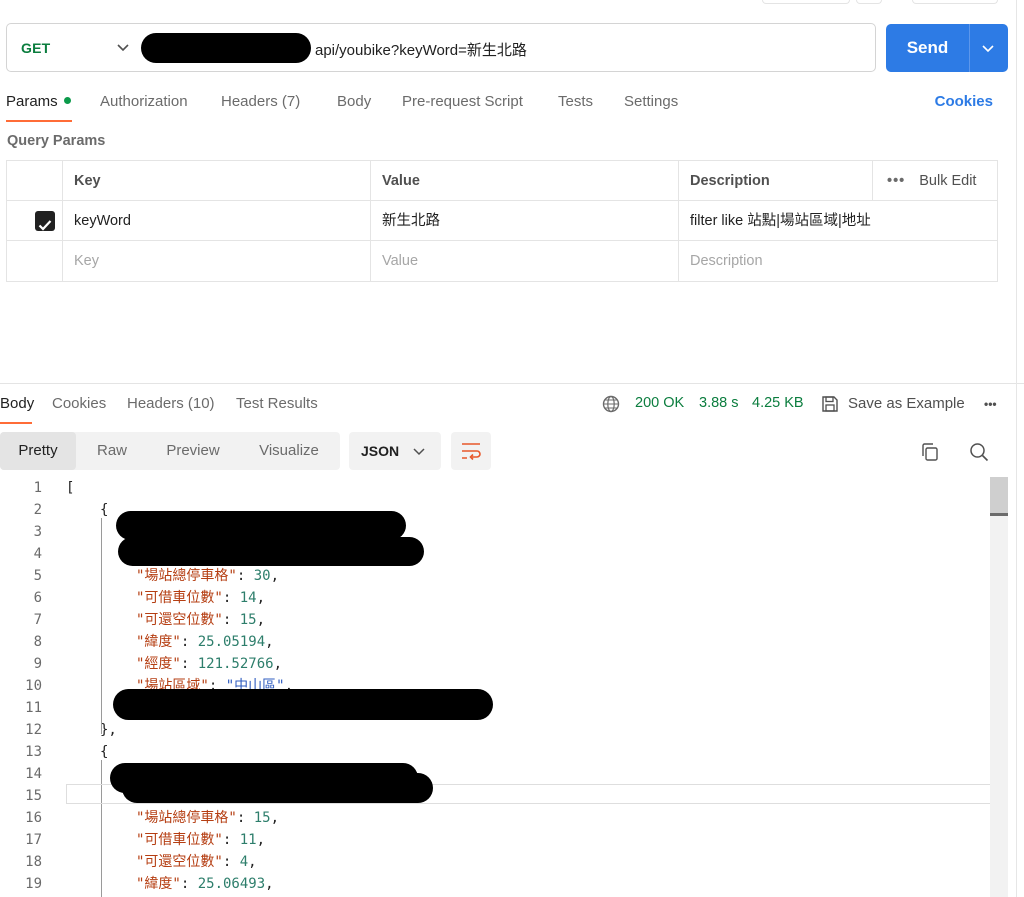  What do you see at coordinates (112, 451) in the screenshot?
I see `view-raw: Raw` at bounding box center [112, 451].